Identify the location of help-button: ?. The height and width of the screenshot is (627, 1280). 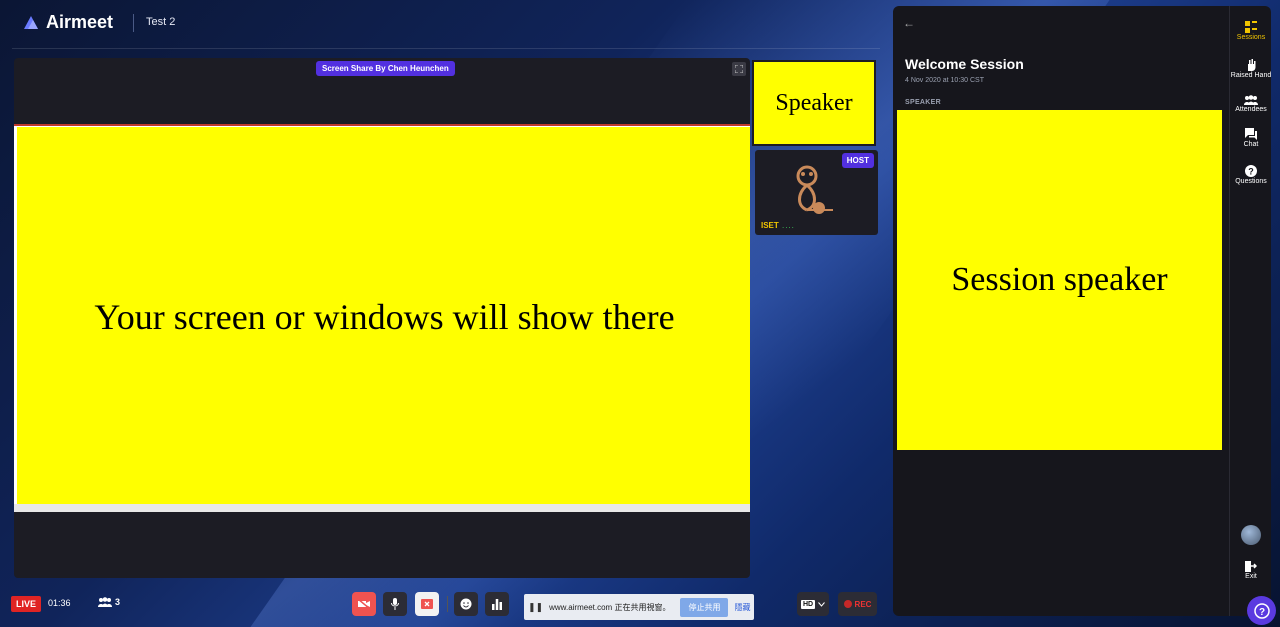
(1261, 610).